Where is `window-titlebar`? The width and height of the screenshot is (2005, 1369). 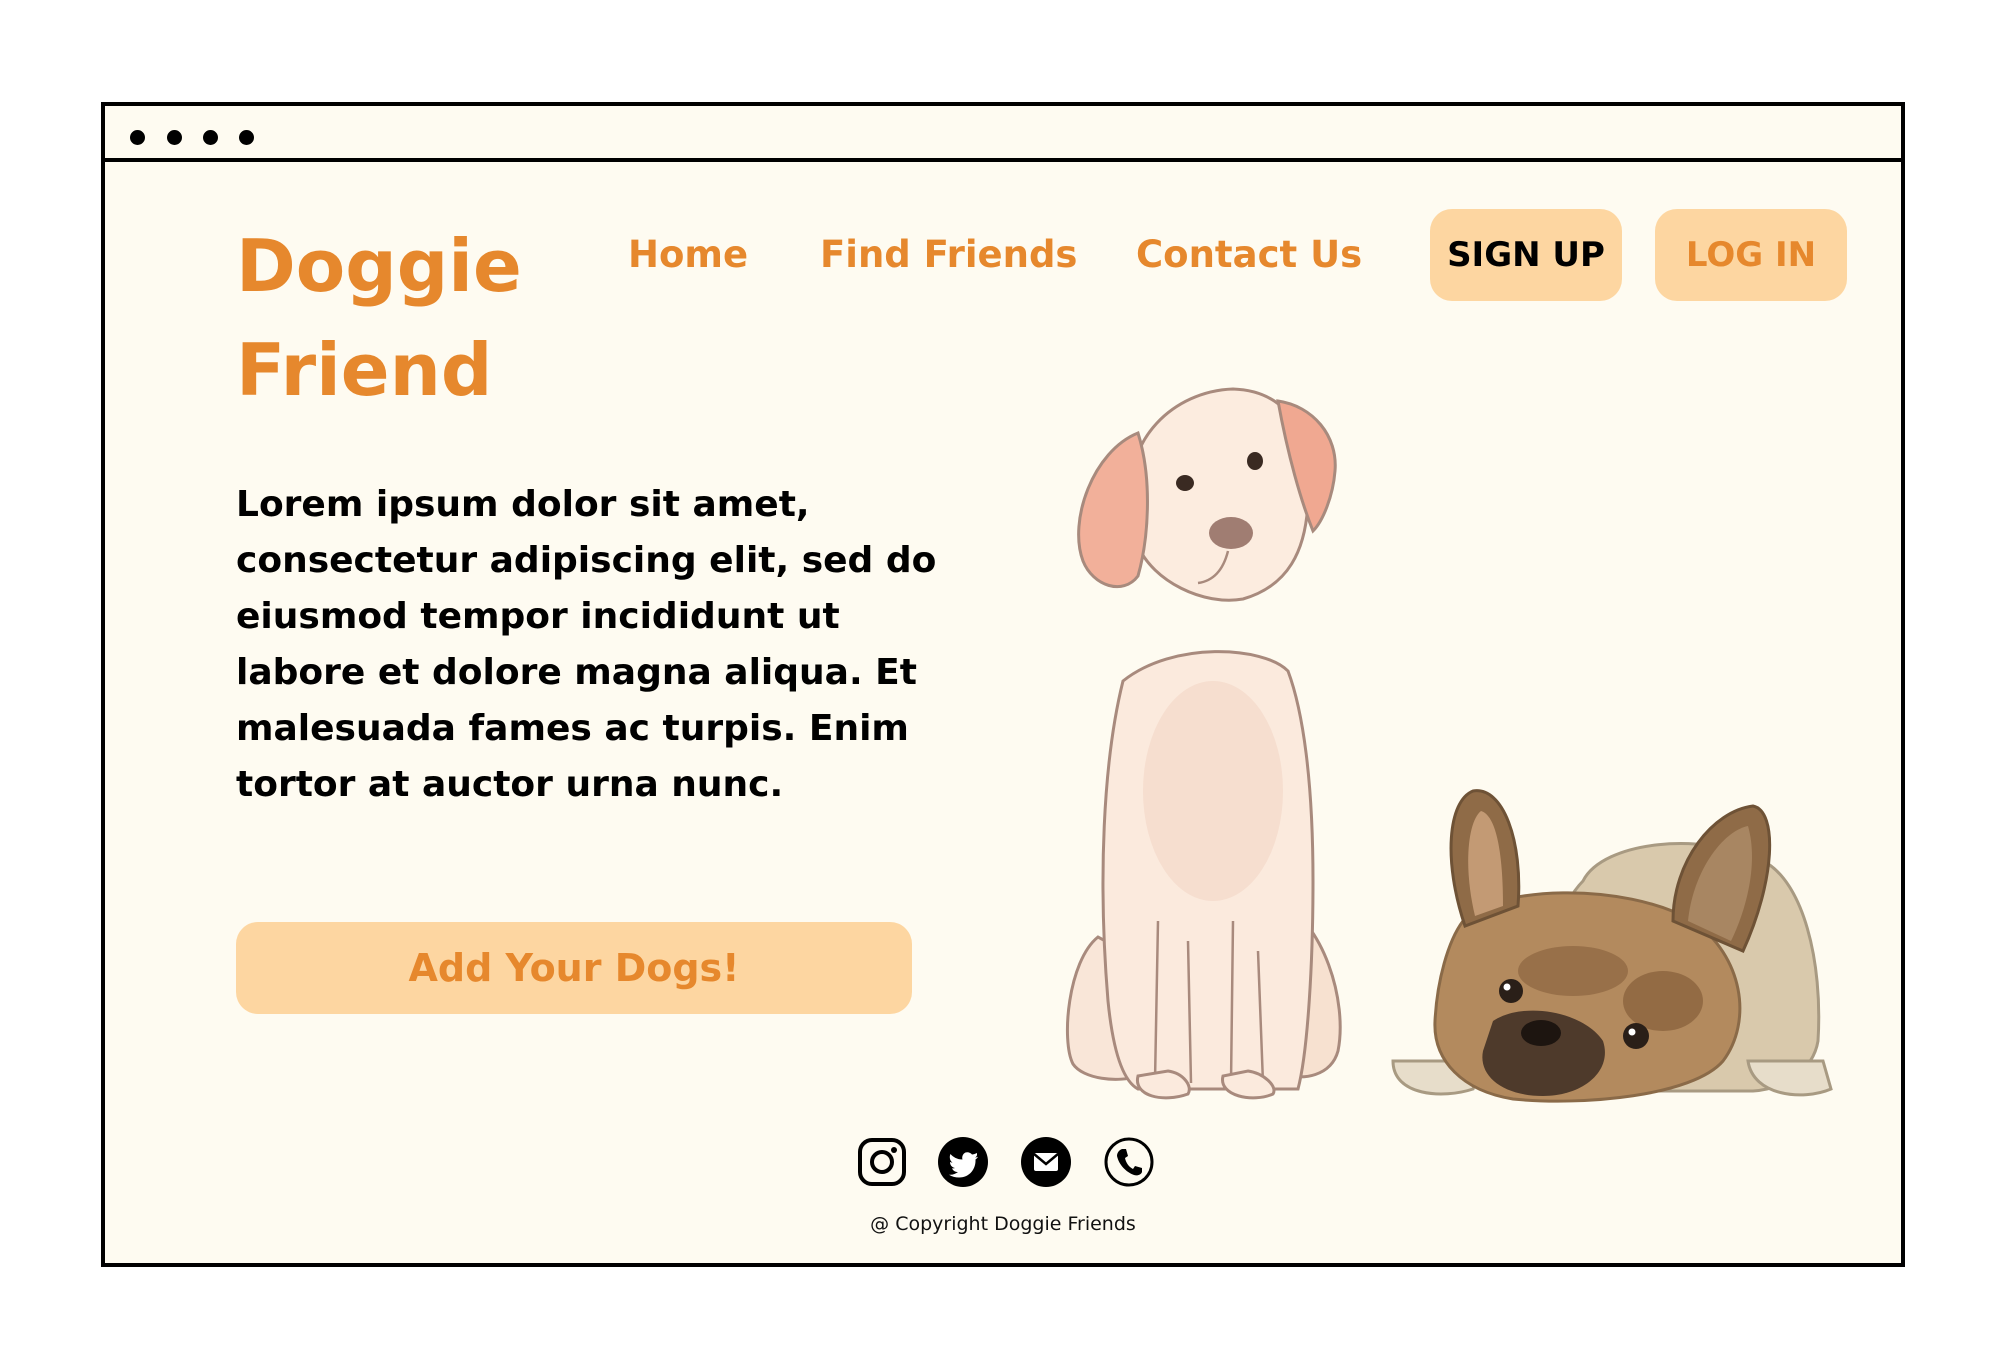
window-titlebar is located at coordinates (1003, 134).